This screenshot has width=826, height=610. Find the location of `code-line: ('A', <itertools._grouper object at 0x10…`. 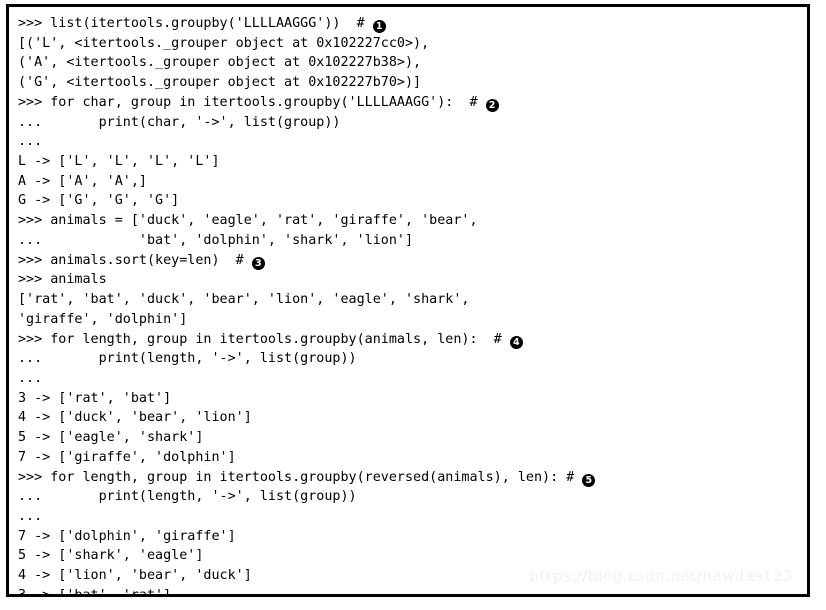

code-line: ('A', <itertools._grouper object at 0x10… is located at coordinates (412, 63).